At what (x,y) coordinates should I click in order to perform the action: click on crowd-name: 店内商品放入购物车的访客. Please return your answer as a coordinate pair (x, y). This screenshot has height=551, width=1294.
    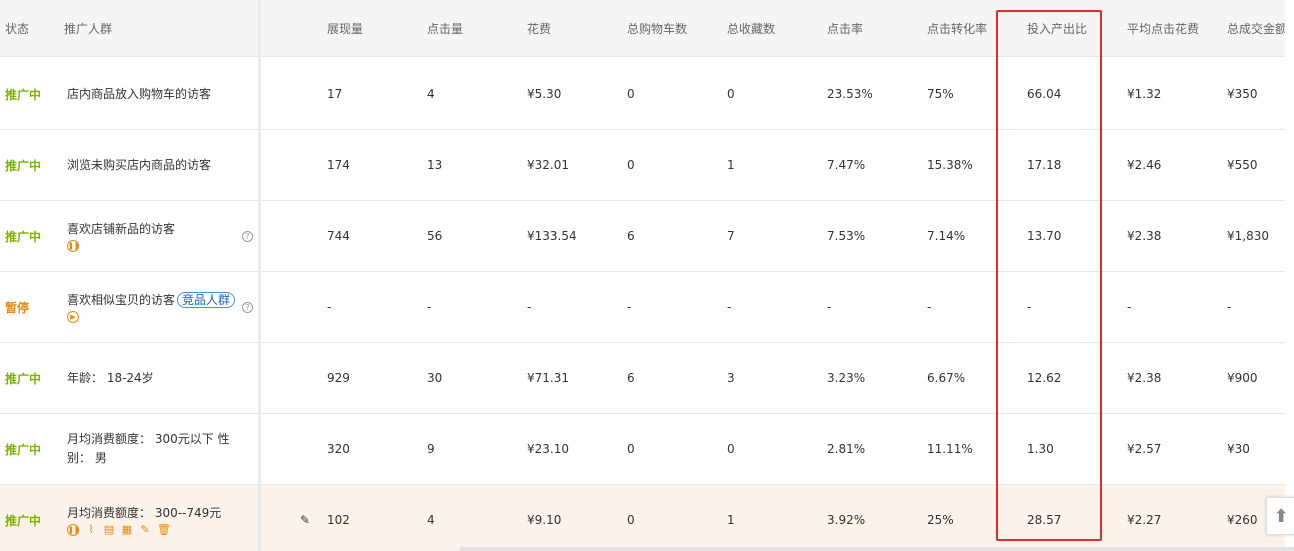
    Looking at the image, I should click on (154, 94).